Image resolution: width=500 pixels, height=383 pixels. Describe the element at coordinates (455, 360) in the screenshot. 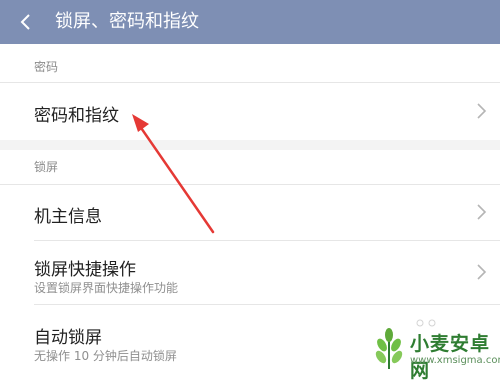

I see `watermark-url: www.xmsigma.com` at that location.